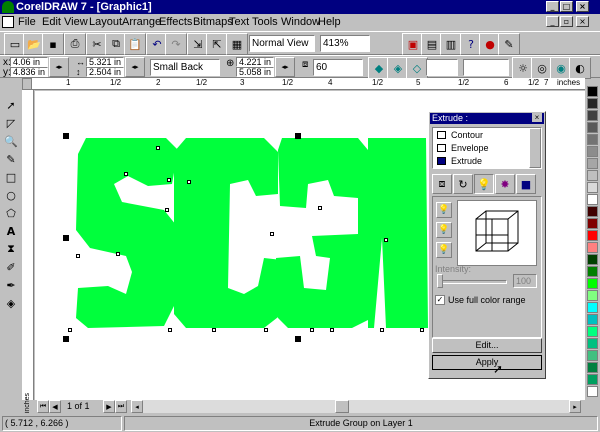 Image resolution: width=600 pixels, height=432 pixels. I want to click on redo-icon: ↷, so click(176, 44).